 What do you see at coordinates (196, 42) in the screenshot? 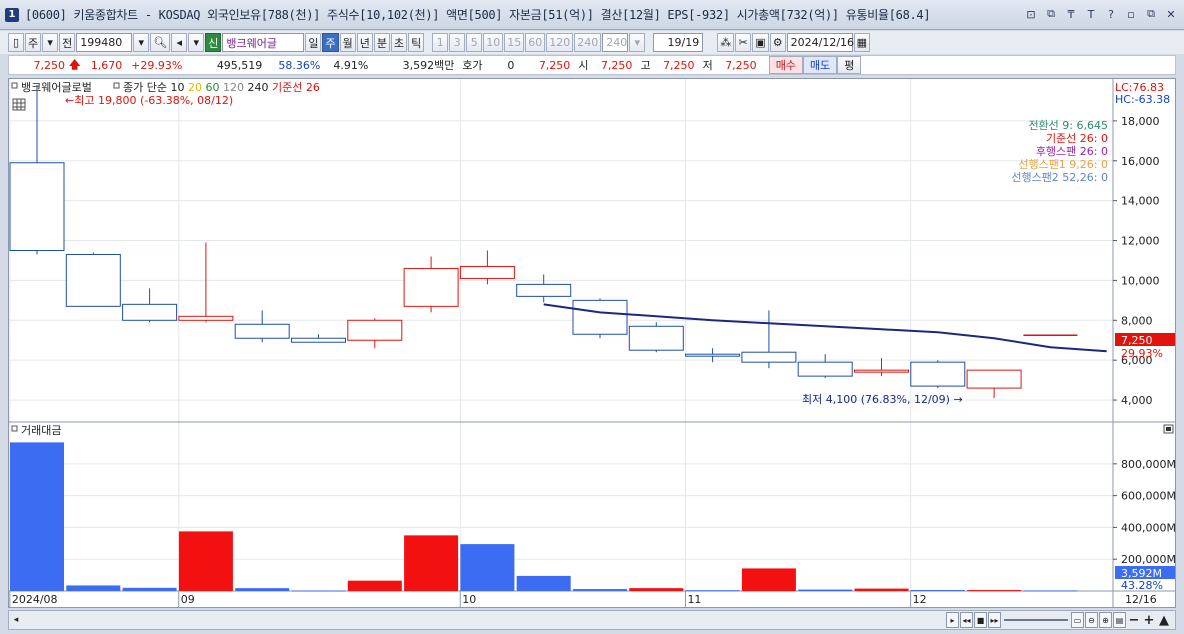
I see `speaker-dropdown-icon: ▾` at bounding box center [196, 42].